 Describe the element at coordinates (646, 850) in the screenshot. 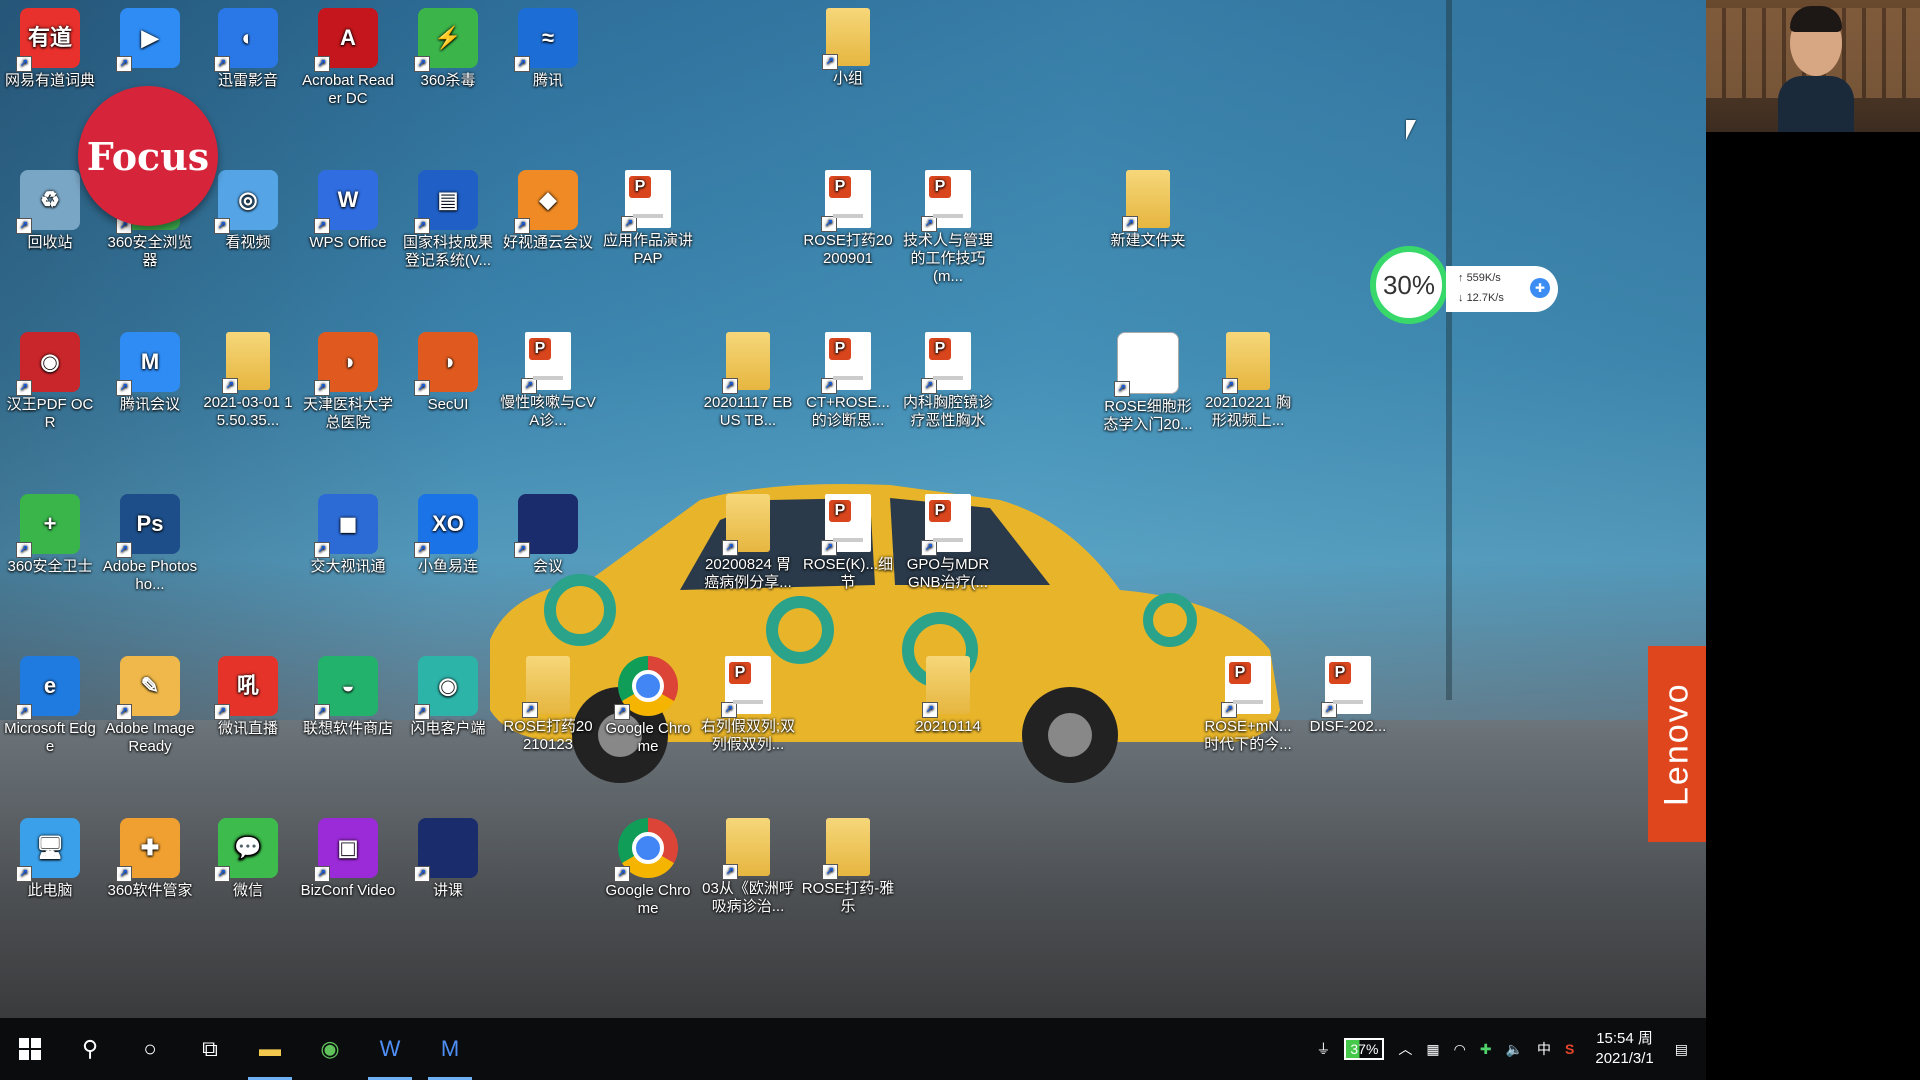

I see `chrome-icon: ↗` at that location.